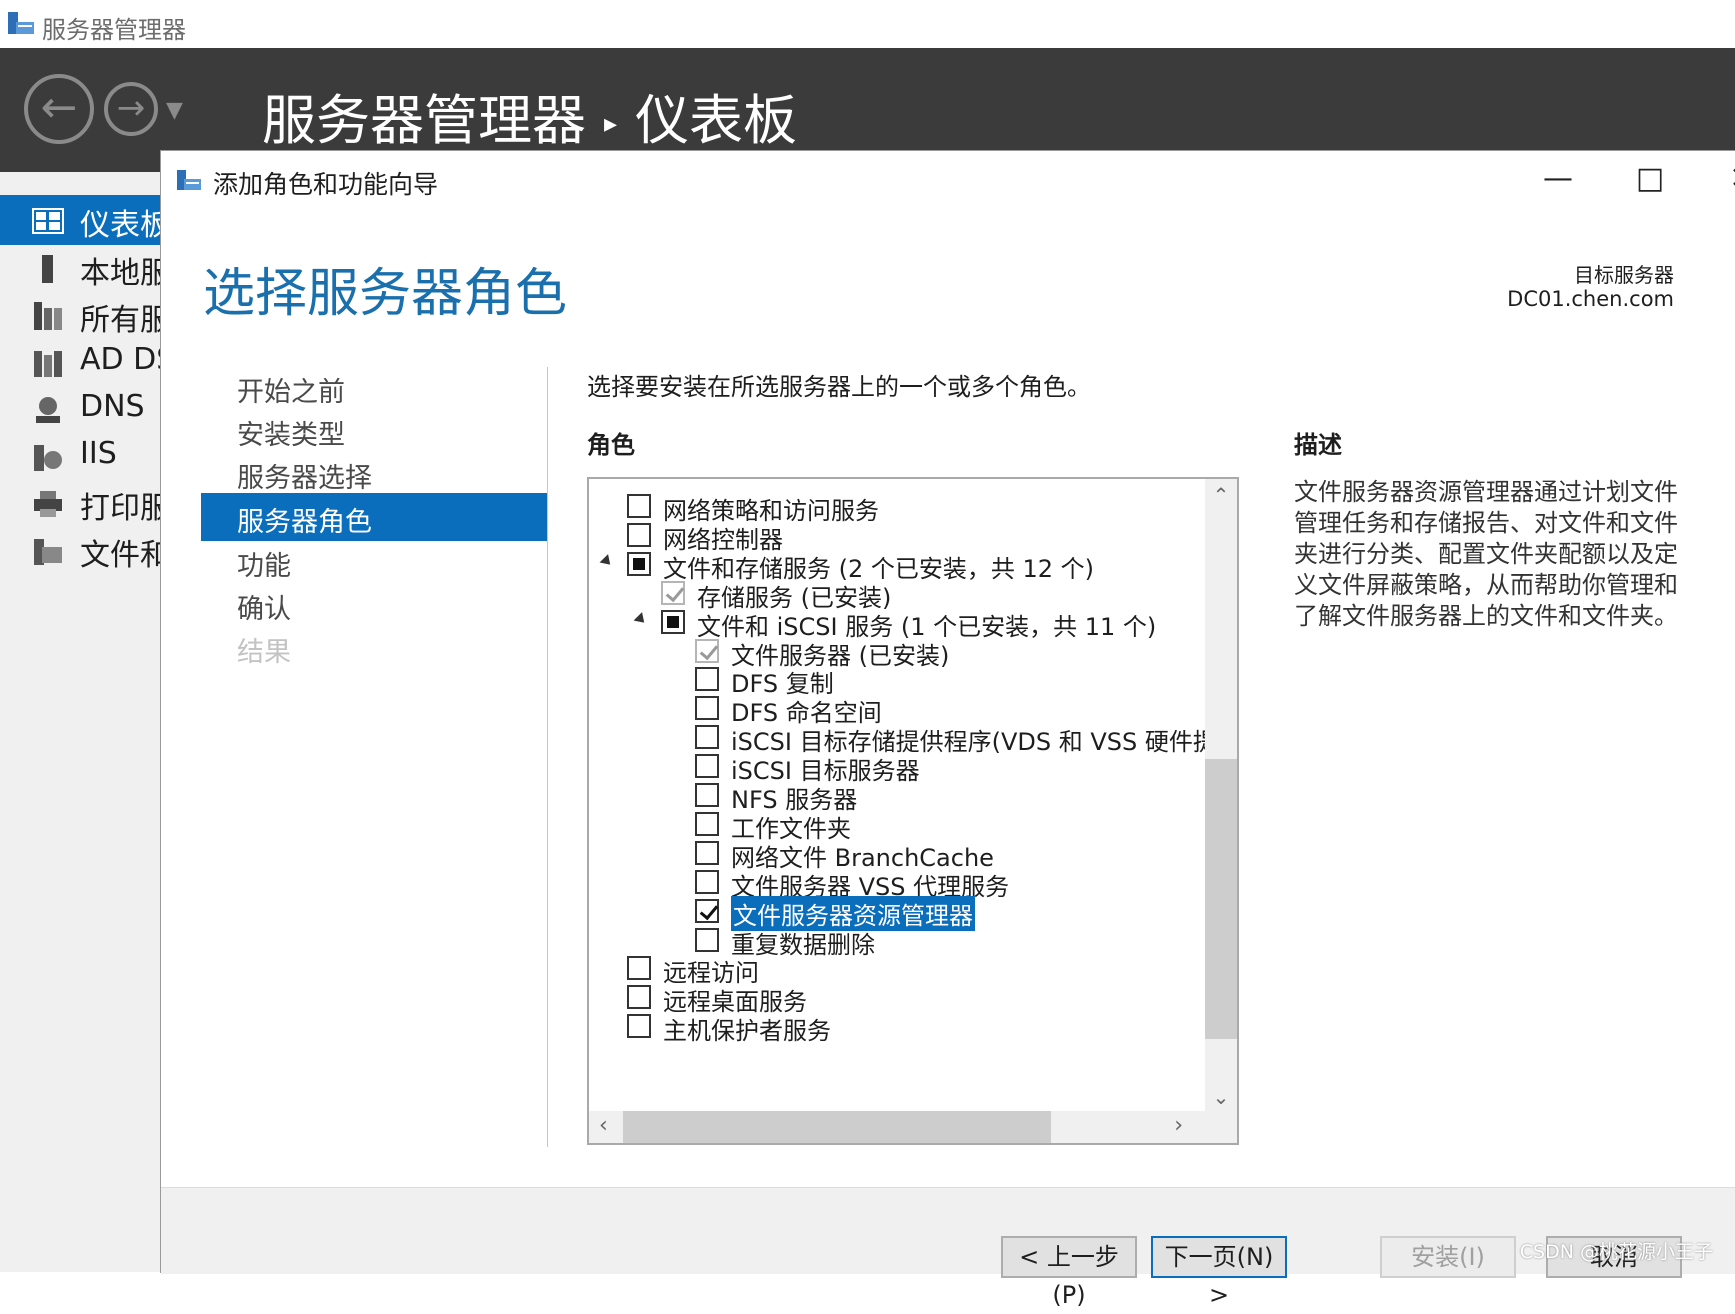 This screenshot has width=1735, height=1314. I want to click on role-item: 主机保护者服务, so click(899, 1028).